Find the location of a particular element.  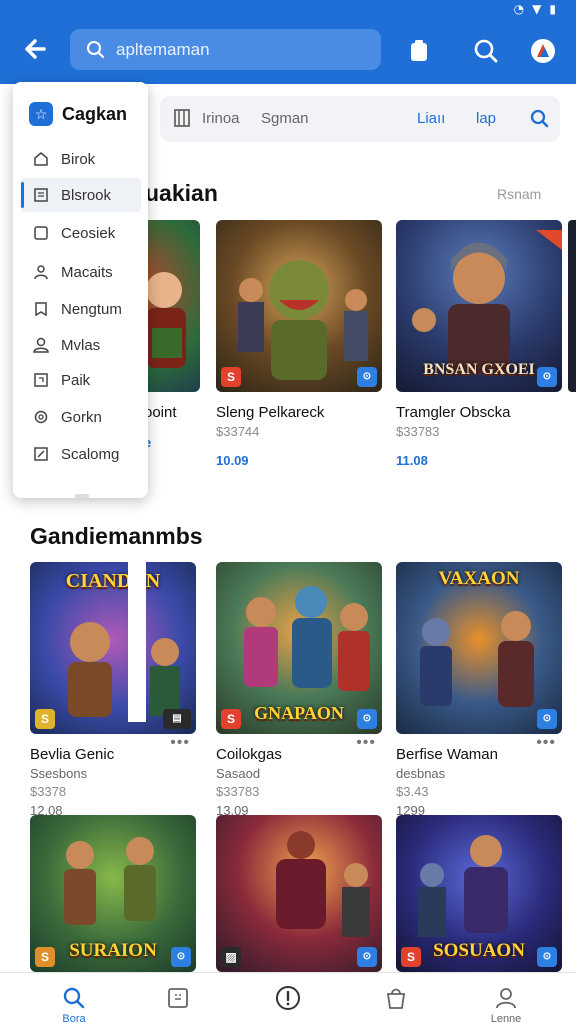

alert-icon is located at coordinates (288, 998).